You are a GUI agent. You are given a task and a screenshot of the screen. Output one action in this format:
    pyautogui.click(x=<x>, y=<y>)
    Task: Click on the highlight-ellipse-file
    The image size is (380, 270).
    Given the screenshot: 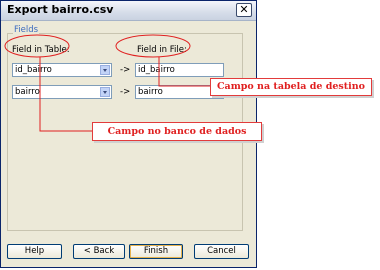 What is the action you would take?
    pyautogui.click(x=153, y=46)
    